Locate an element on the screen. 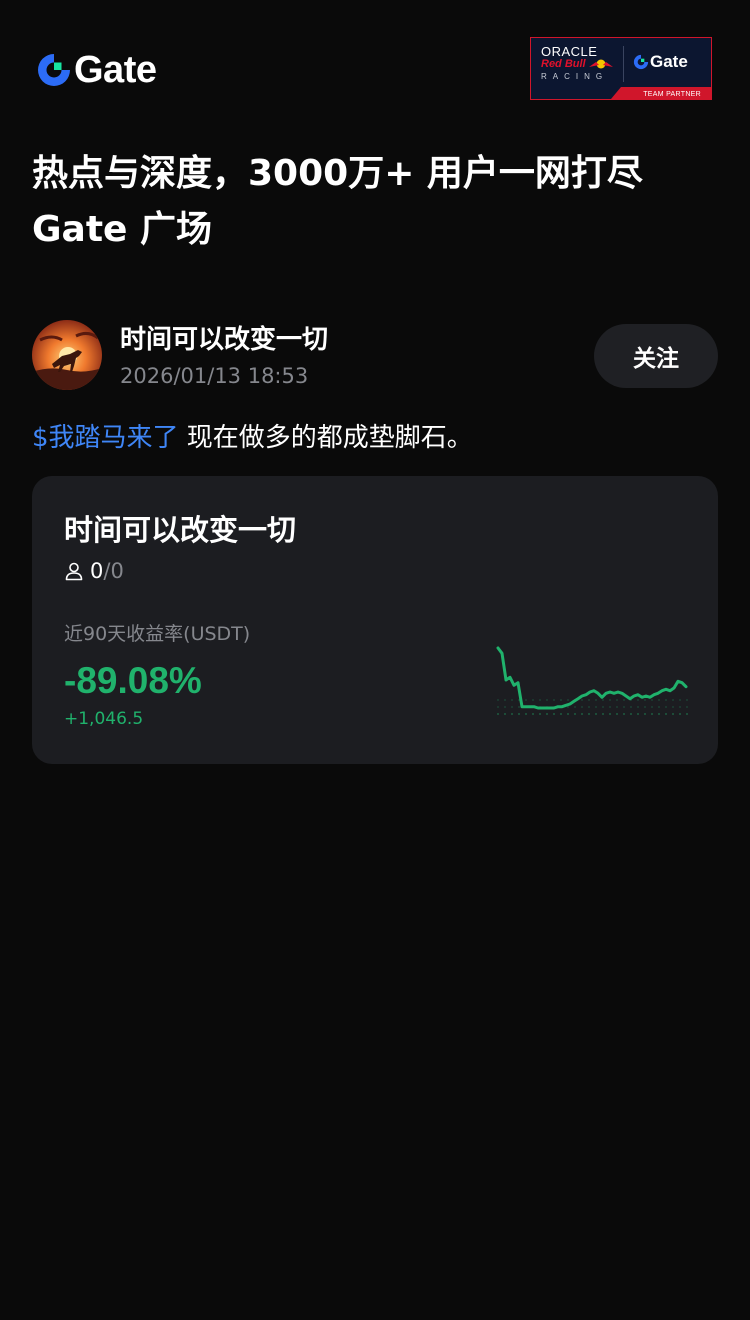  gate-logo-icon is located at coordinates (54, 70).